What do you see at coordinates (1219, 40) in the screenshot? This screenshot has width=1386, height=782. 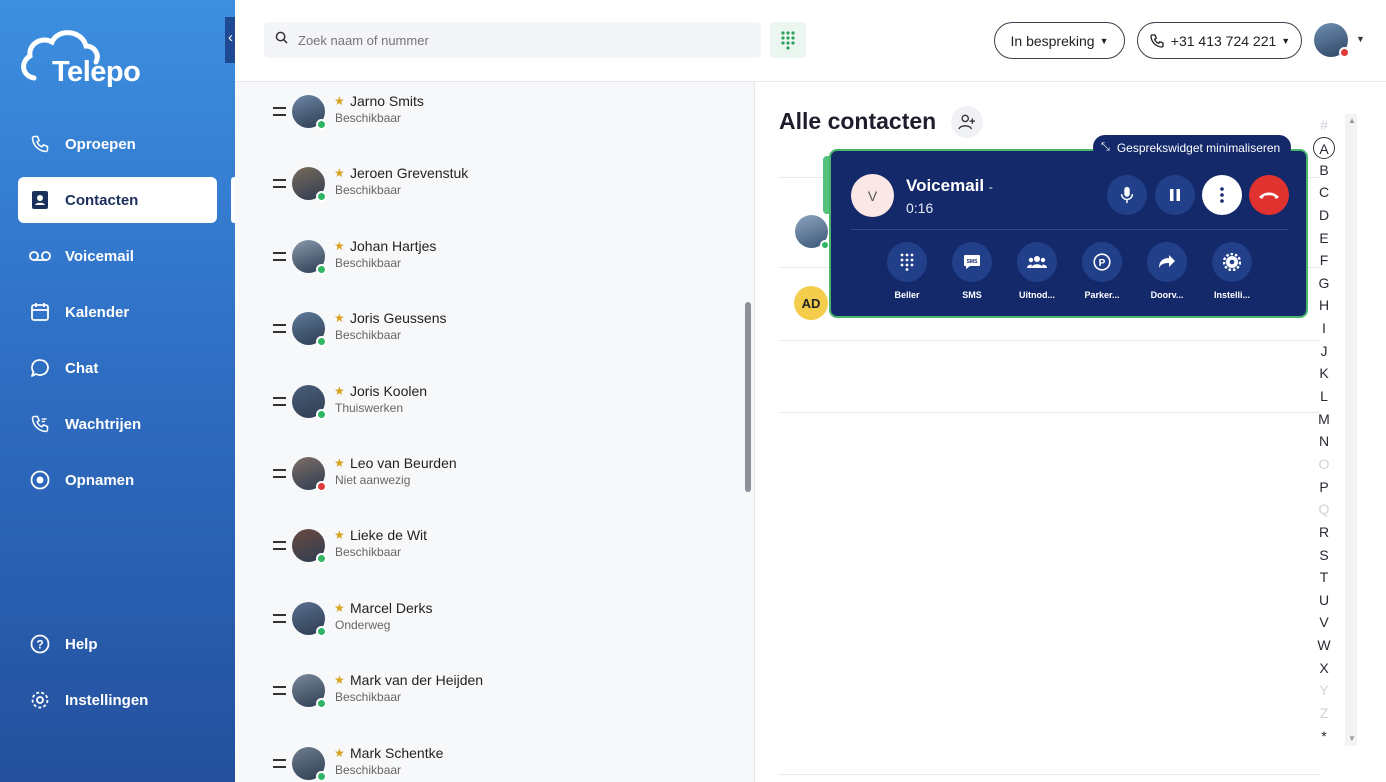 I see `outgoing-number-dropdown: +31 413 724 221 ▼` at bounding box center [1219, 40].